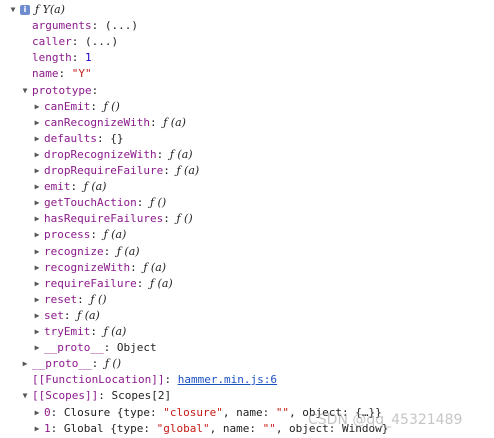 This screenshot has height=438, width=494. I want to click on tree-row: ▶ set: ƒ (a), so click(247, 316).